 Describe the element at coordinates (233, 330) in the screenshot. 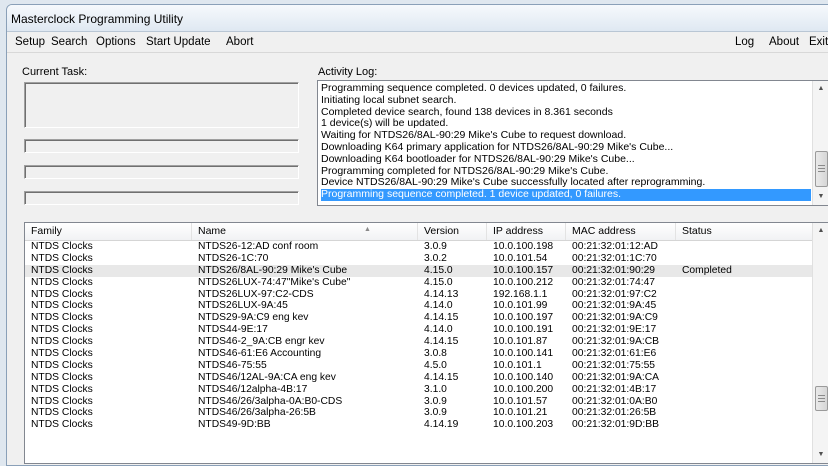

I see `cell-name: NTDS44-9E:17` at that location.